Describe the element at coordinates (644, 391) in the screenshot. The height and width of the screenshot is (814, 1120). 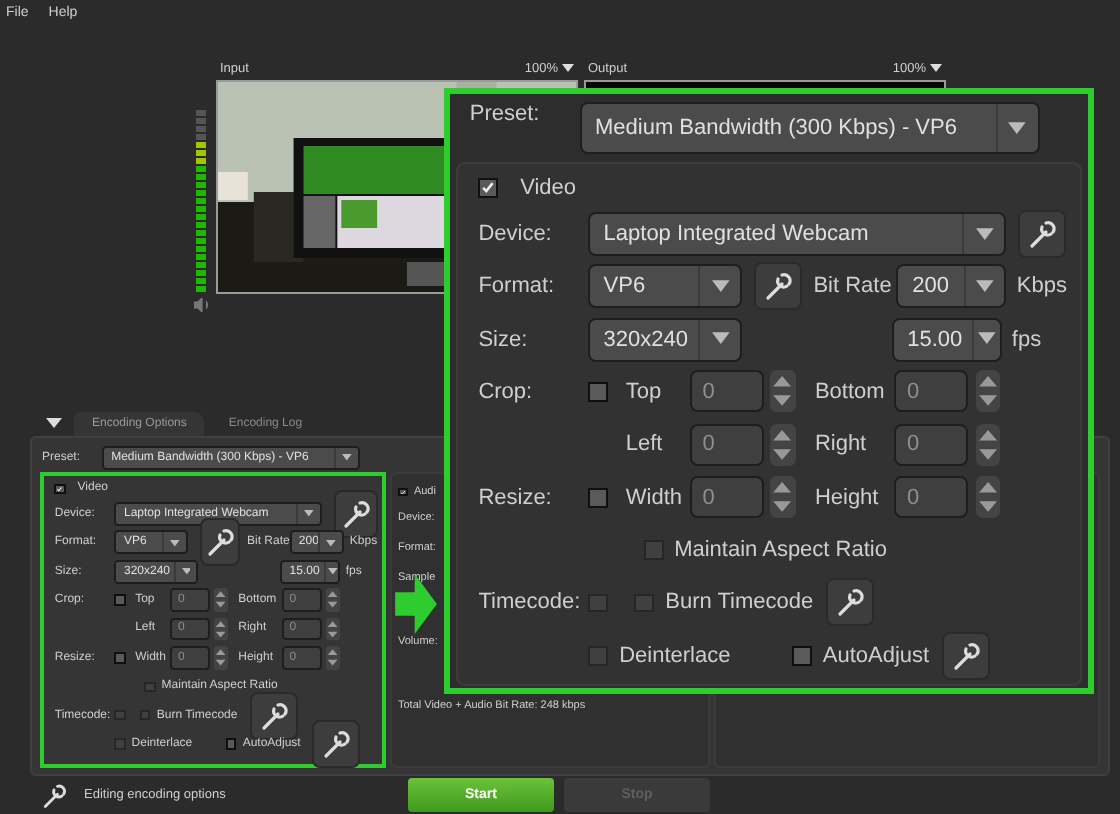
I see `field-label: Top` at that location.